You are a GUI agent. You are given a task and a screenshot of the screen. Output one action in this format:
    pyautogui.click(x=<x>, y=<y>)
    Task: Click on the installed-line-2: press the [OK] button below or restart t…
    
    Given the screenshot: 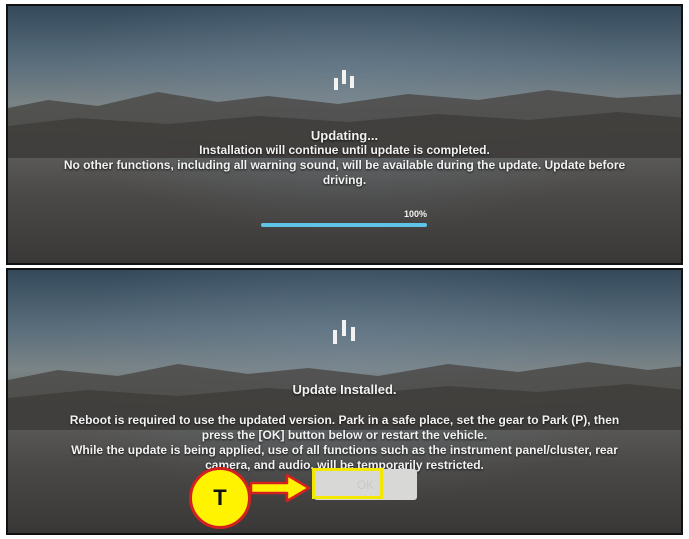 What is the action you would take?
    pyautogui.click(x=344, y=435)
    